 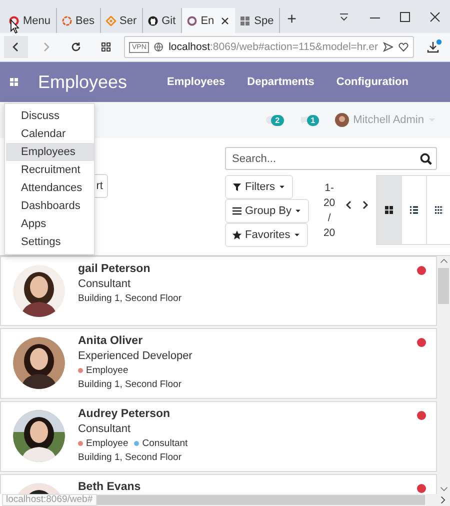 What do you see at coordinates (405, 17) in the screenshot?
I see `maximize-icon` at bounding box center [405, 17].